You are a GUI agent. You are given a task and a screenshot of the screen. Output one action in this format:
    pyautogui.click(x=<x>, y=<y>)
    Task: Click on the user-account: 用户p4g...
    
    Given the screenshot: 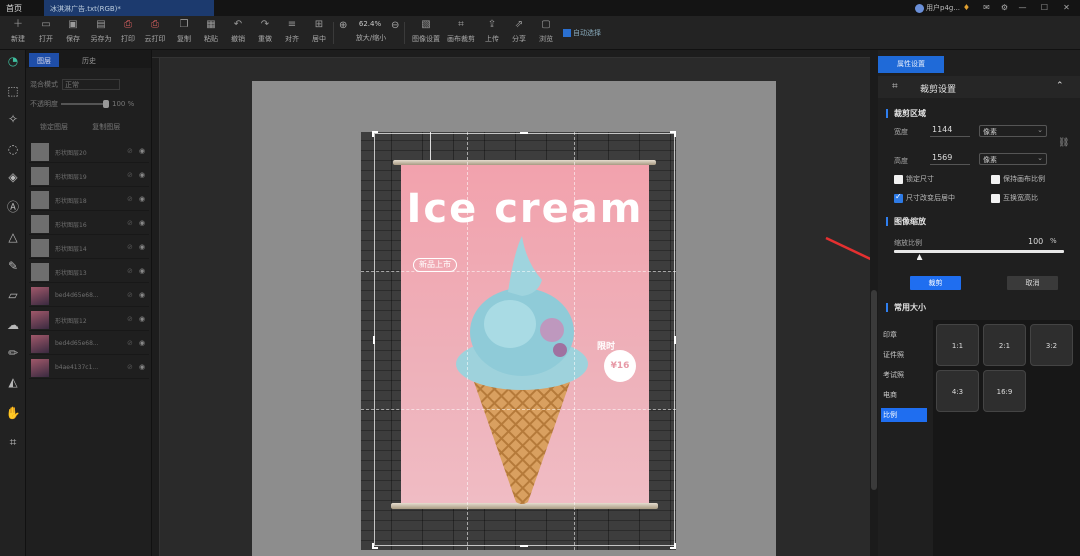 What is the action you would take?
    pyautogui.click(x=937, y=8)
    